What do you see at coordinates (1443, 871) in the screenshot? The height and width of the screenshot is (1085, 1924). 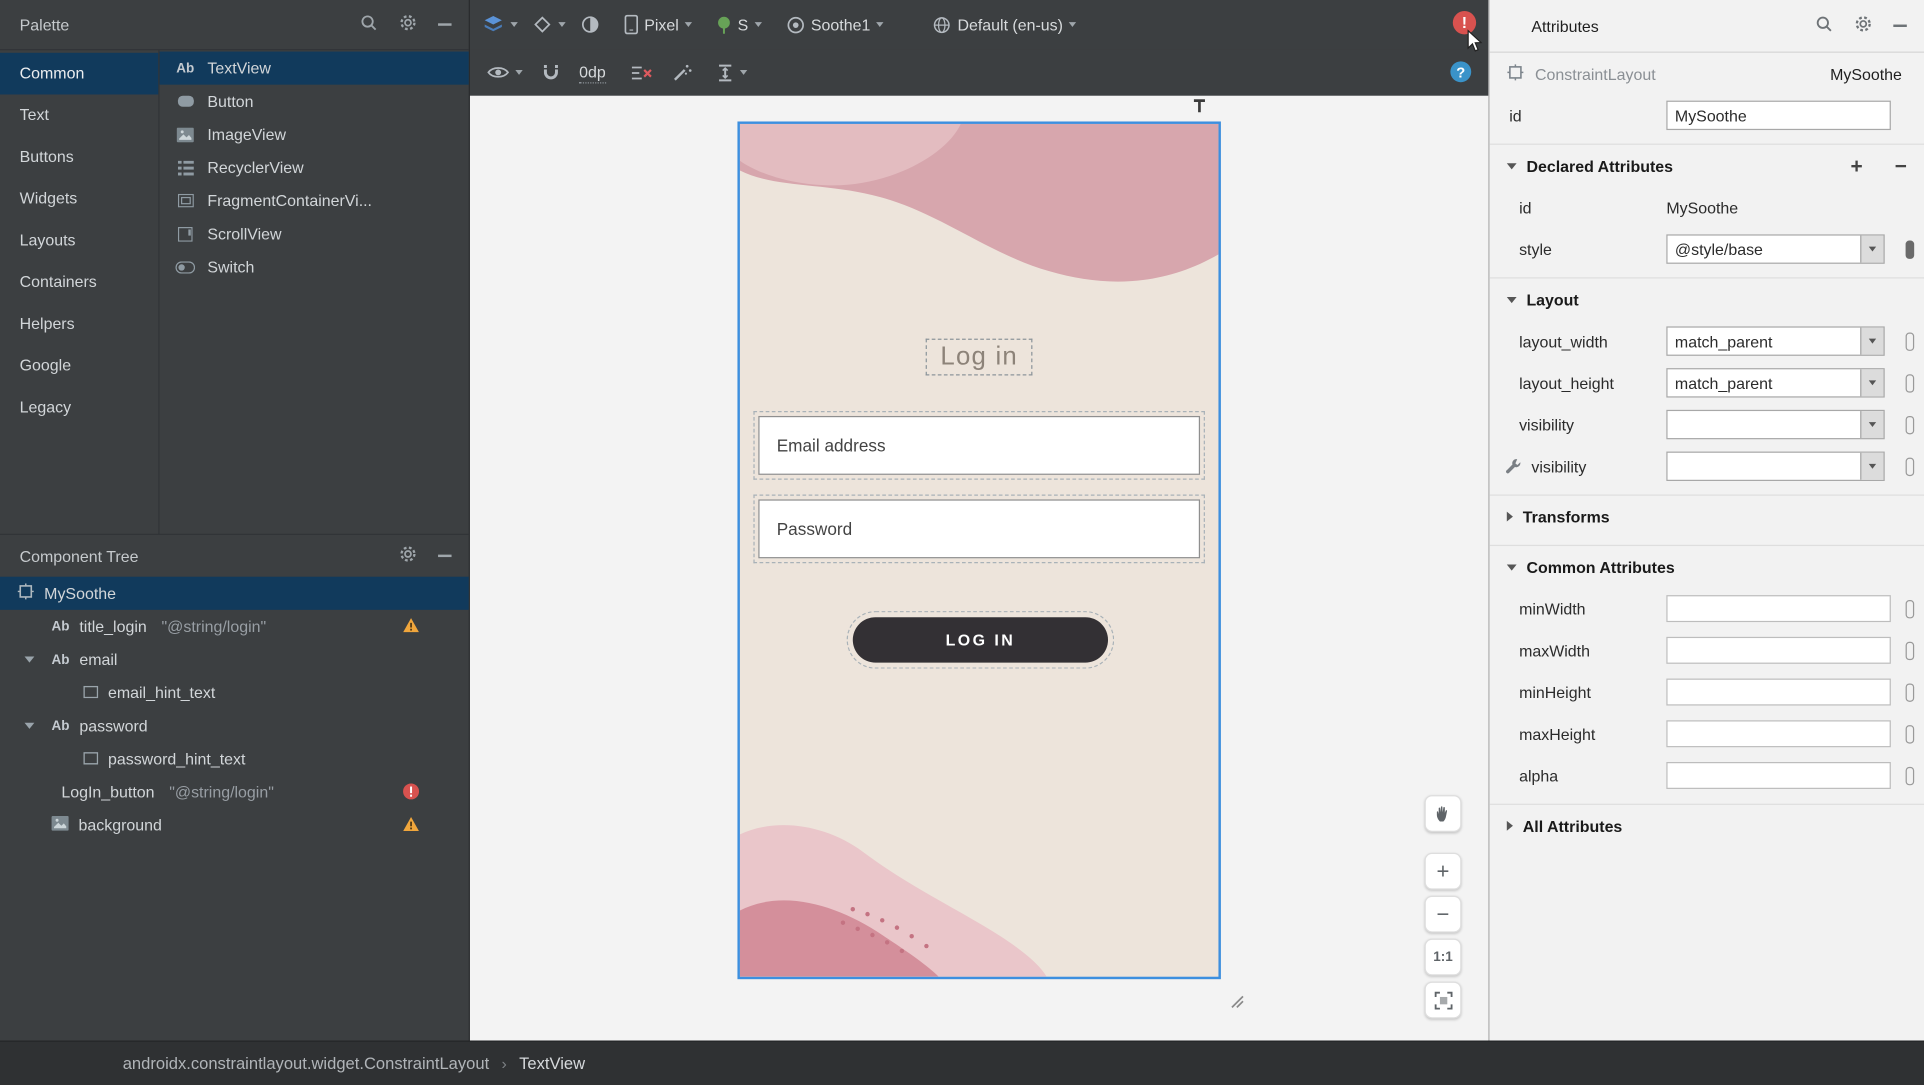 I see `zoom-in-button: +` at bounding box center [1443, 871].